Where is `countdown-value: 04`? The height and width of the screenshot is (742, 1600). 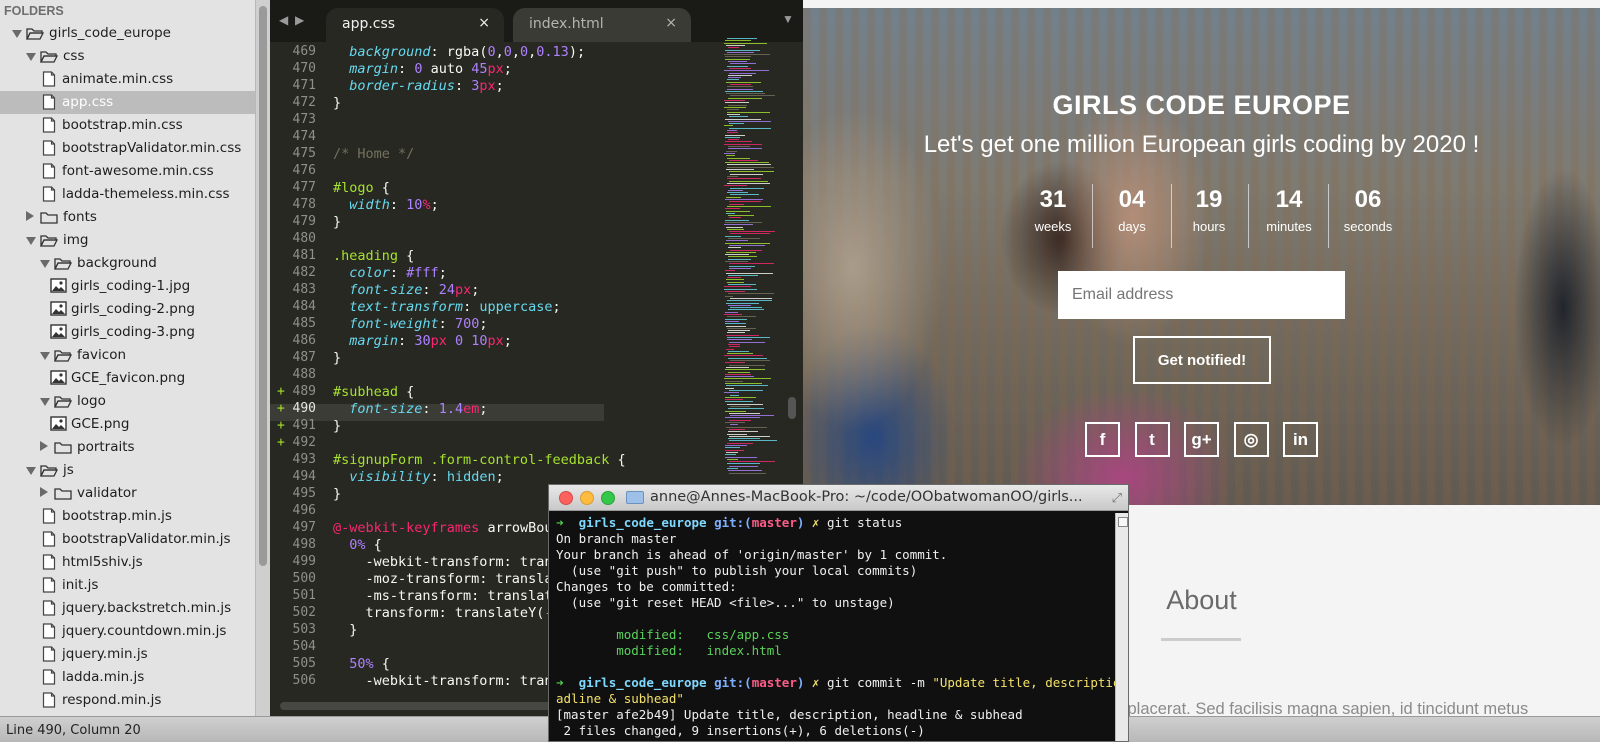 countdown-value: 04 is located at coordinates (1132, 199).